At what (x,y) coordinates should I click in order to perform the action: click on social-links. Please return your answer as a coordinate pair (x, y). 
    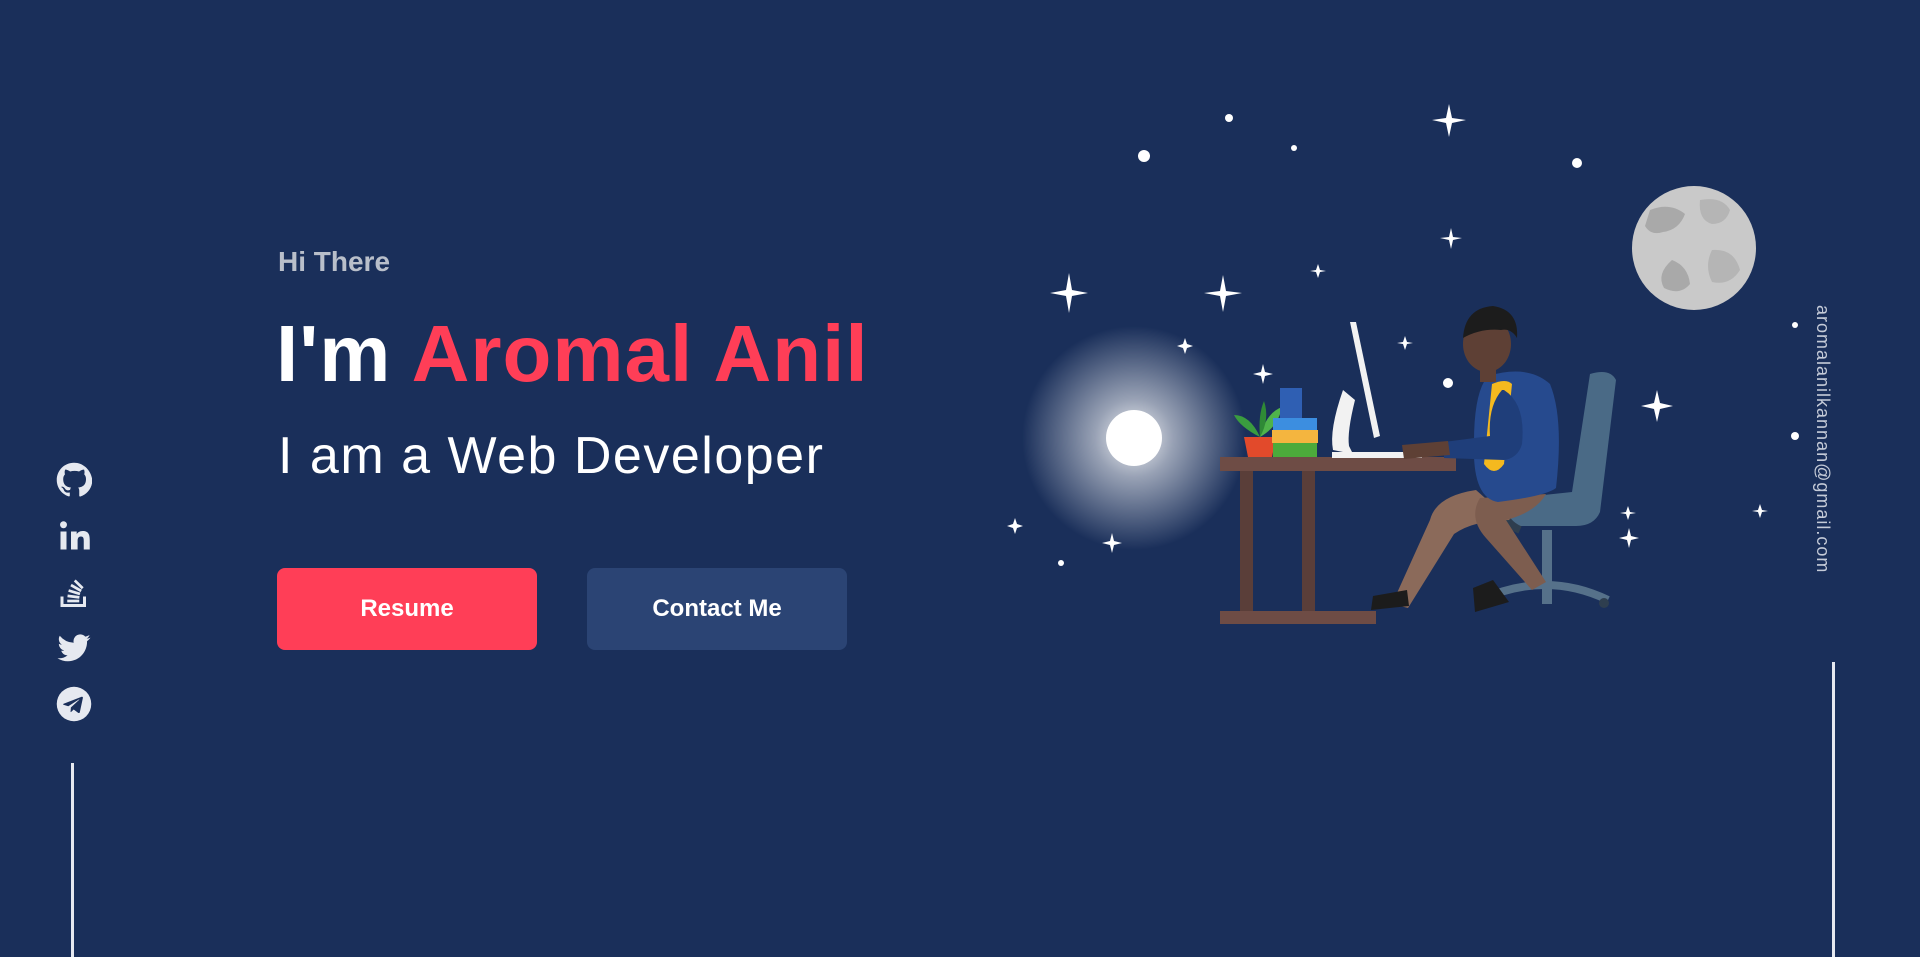
    Looking at the image, I should click on (74, 592).